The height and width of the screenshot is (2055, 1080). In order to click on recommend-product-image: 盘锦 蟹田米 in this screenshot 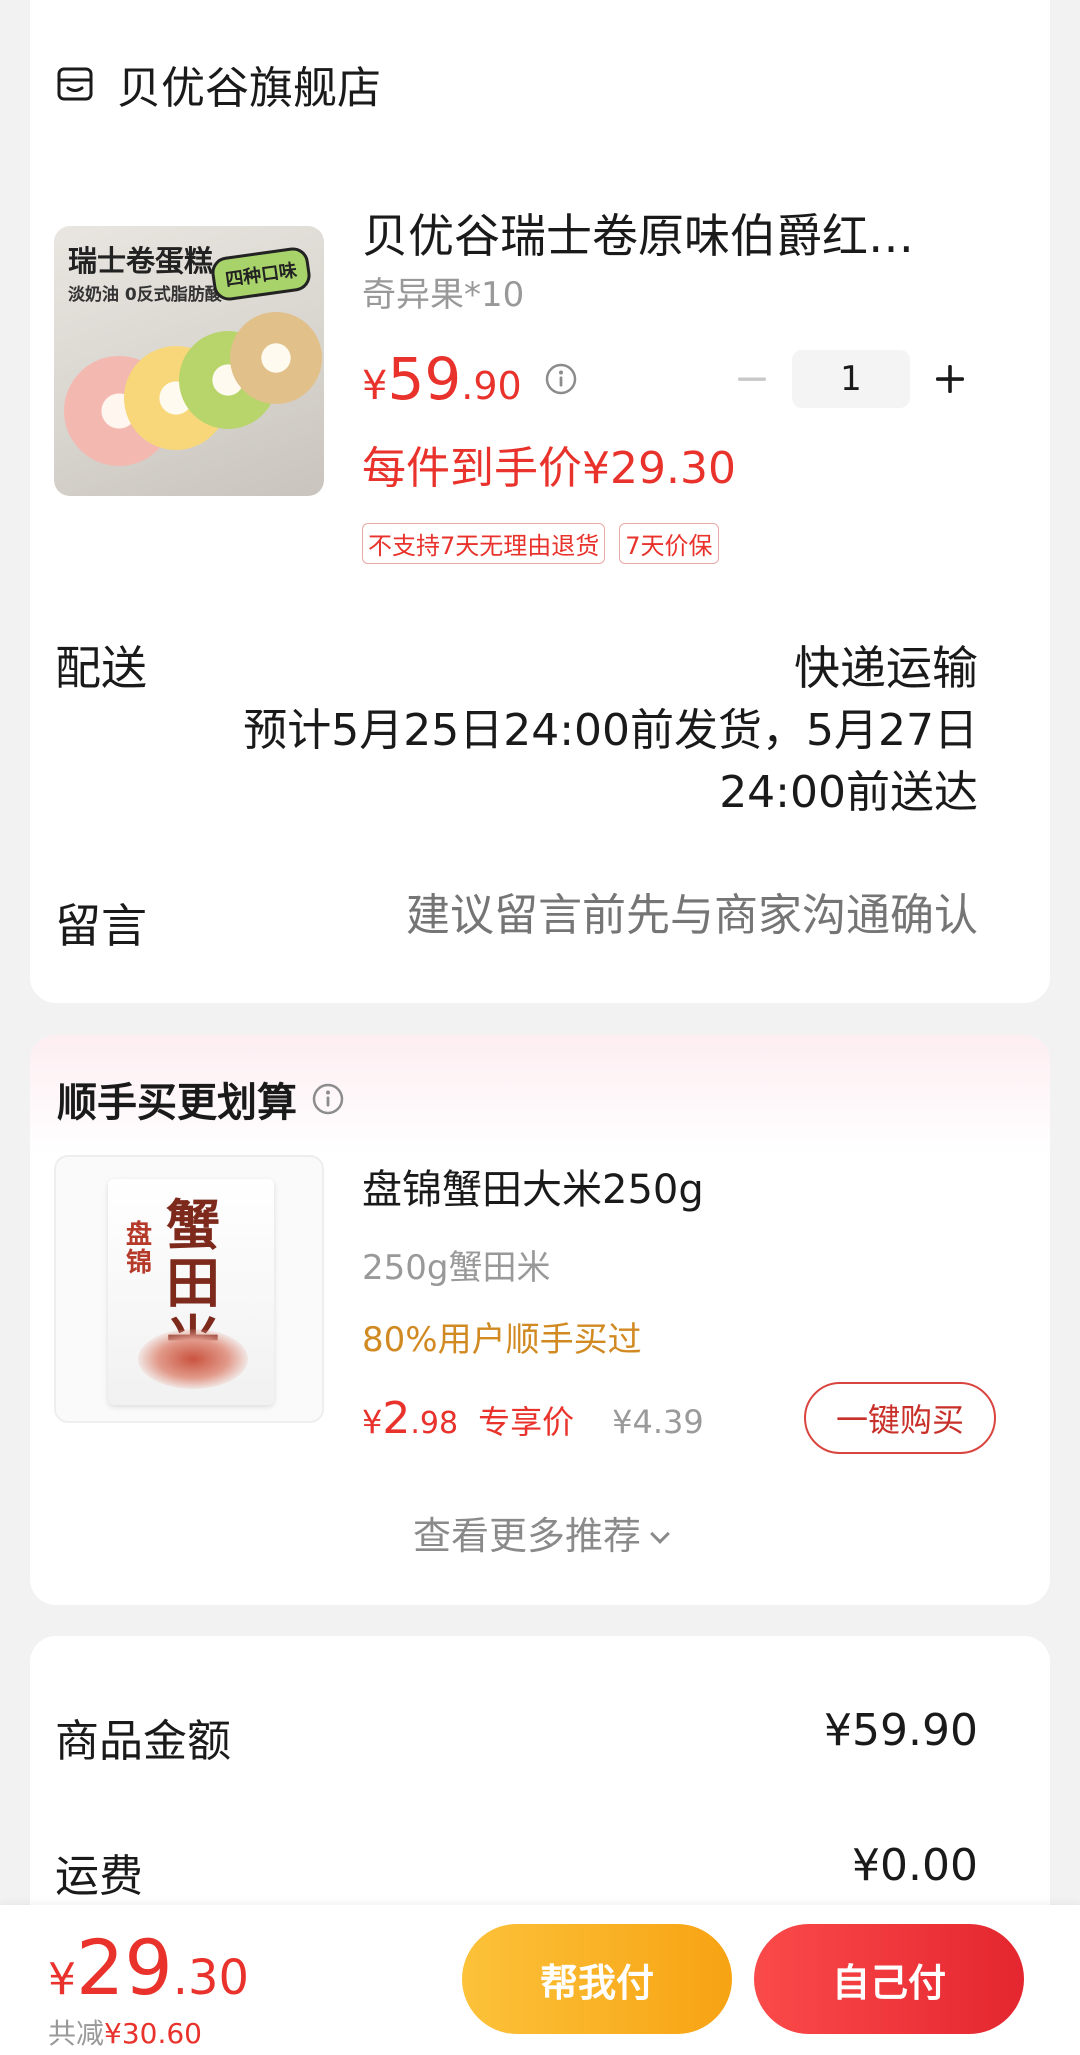, I will do `click(189, 1289)`.